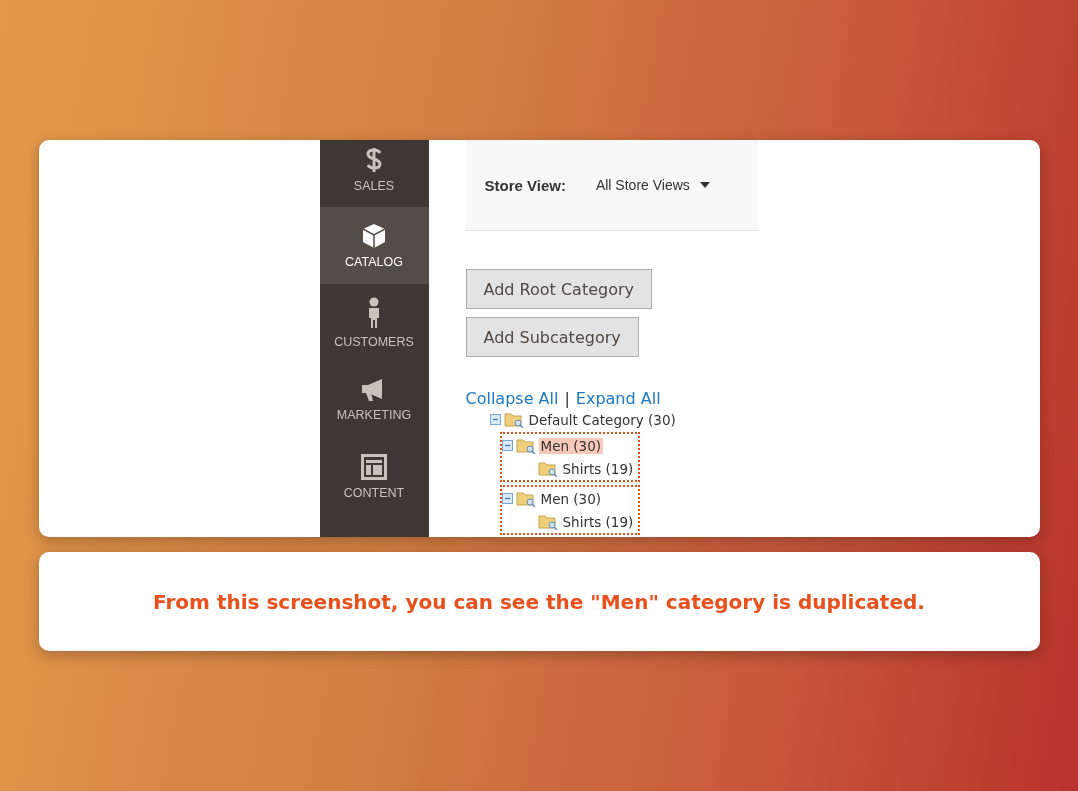 This screenshot has width=1078, height=791. I want to click on sidebar-item: CATALOG, so click(374, 245).